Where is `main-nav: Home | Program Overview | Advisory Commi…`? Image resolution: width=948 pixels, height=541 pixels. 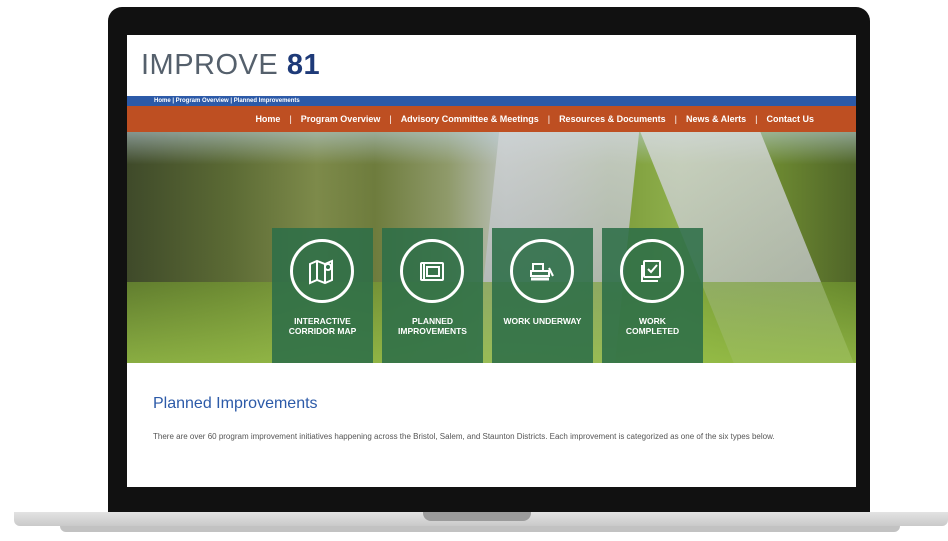 main-nav: Home | Program Overview | Advisory Commi… is located at coordinates (534, 119).